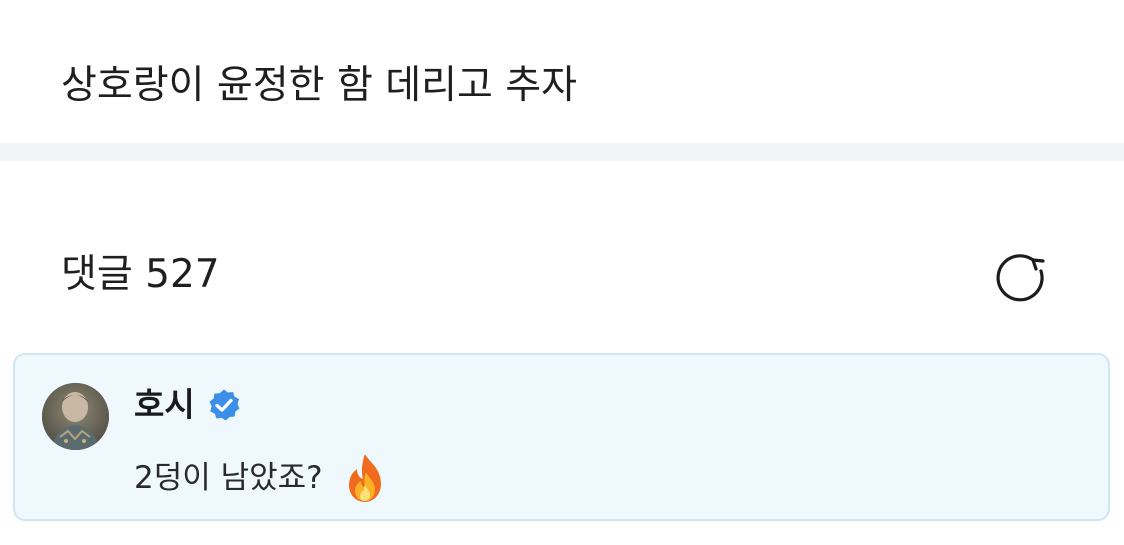 This screenshot has height=545, width=1124. What do you see at coordinates (365, 478) in the screenshot?
I see `fire-icon` at bounding box center [365, 478].